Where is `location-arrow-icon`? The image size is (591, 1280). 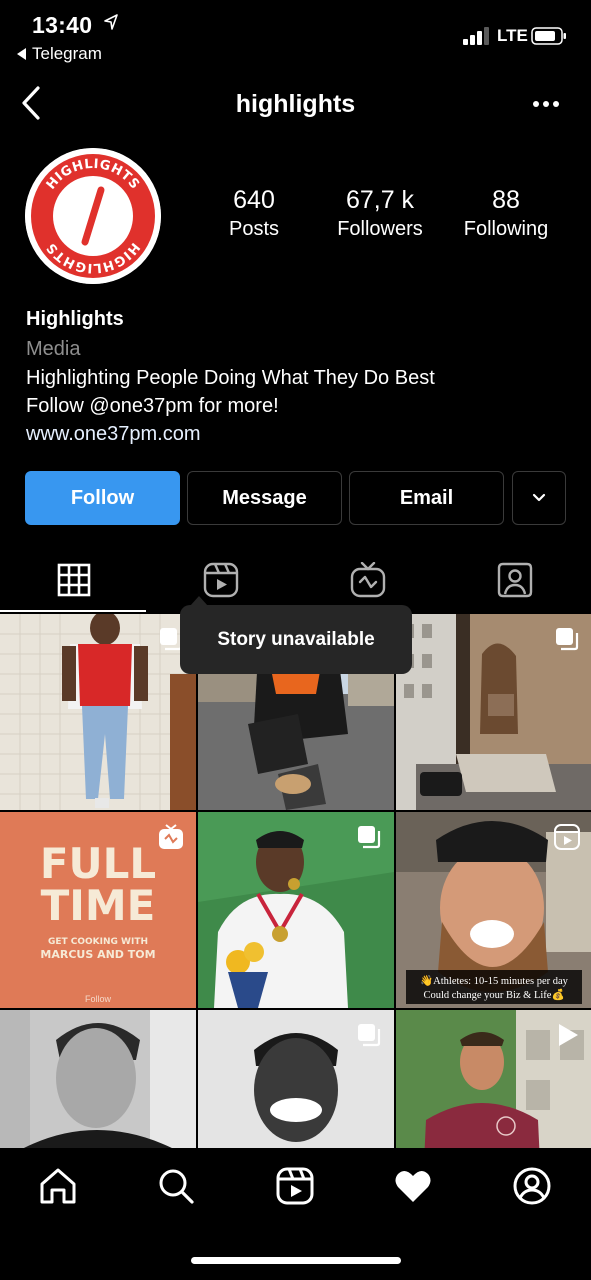 location-arrow-icon is located at coordinates (111, 22).